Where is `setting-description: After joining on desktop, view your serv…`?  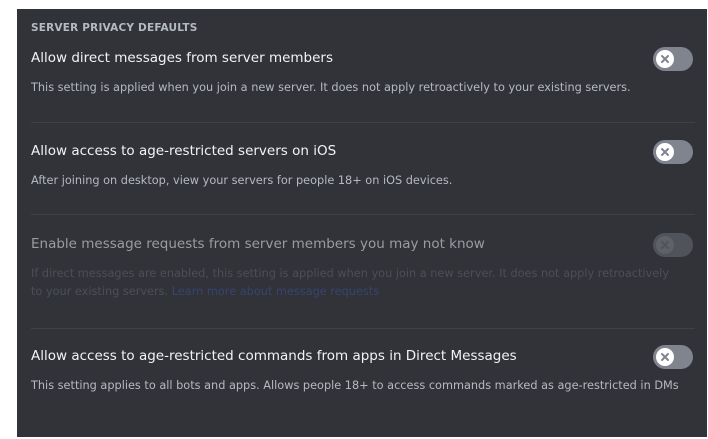
setting-description: After joining on desktop, view your serv… is located at coordinates (242, 180).